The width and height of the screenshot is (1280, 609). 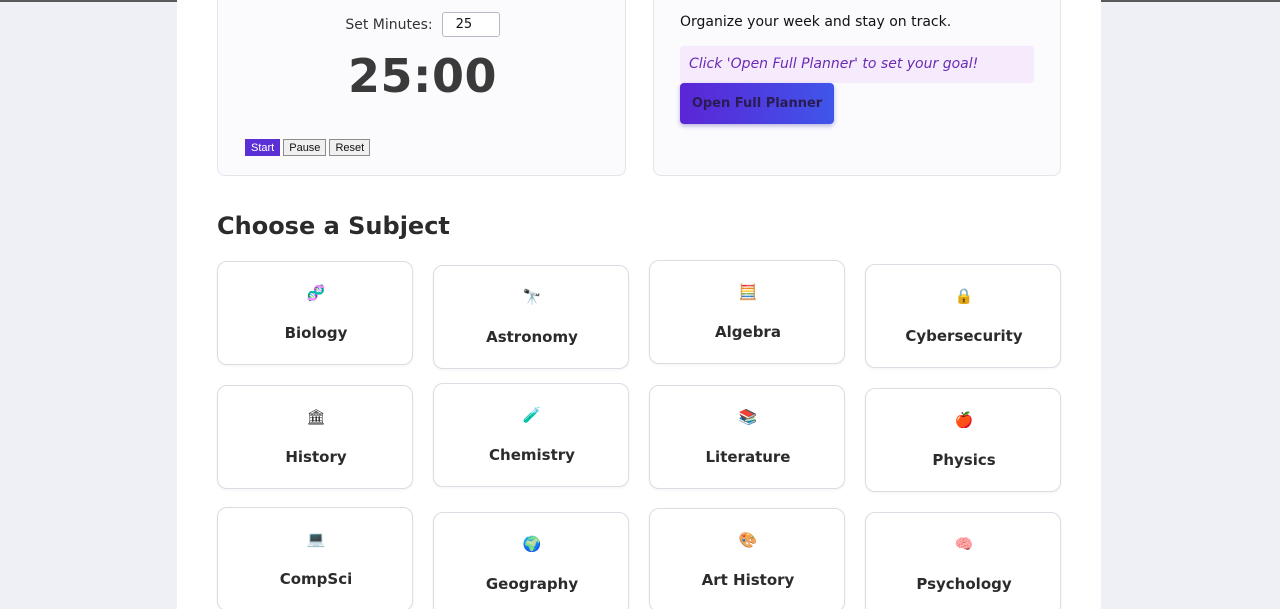 I want to click on subject-card-psychology: 🧠 Psychology, so click(x=963, y=560).